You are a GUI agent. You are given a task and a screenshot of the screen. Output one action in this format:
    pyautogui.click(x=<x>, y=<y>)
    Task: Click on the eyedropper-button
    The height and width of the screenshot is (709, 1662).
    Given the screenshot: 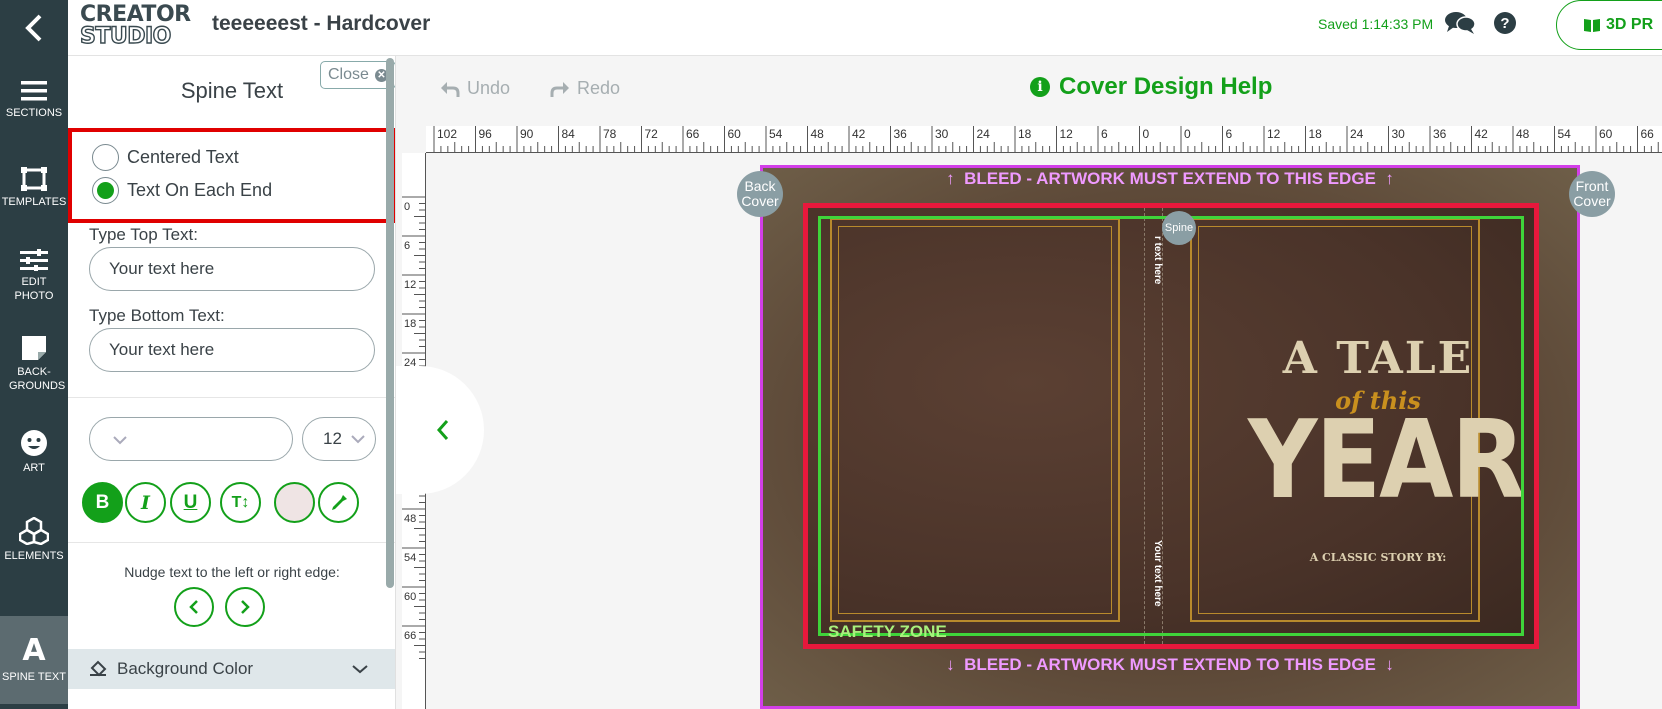 What is the action you would take?
    pyautogui.click(x=338, y=502)
    